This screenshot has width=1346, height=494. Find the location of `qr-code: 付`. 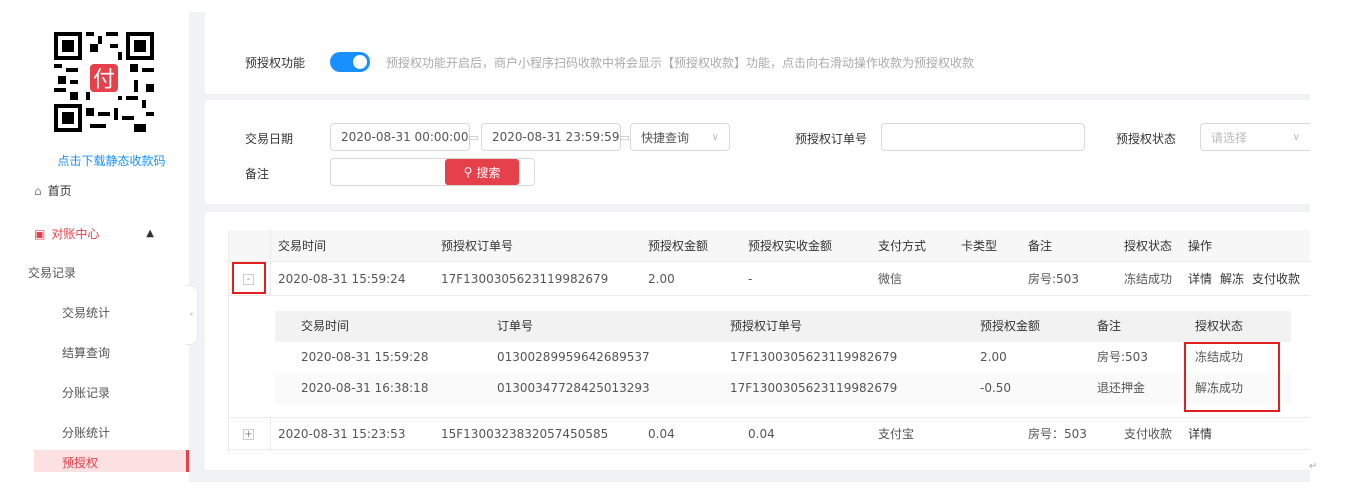

qr-code: 付 is located at coordinates (104, 82).